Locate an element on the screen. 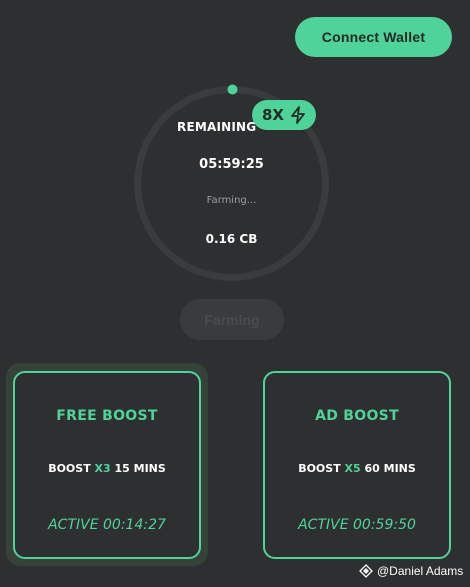 The height and width of the screenshot is (587, 470). boost-detail: BOOST X5 60 MINS is located at coordinates (357, 468).